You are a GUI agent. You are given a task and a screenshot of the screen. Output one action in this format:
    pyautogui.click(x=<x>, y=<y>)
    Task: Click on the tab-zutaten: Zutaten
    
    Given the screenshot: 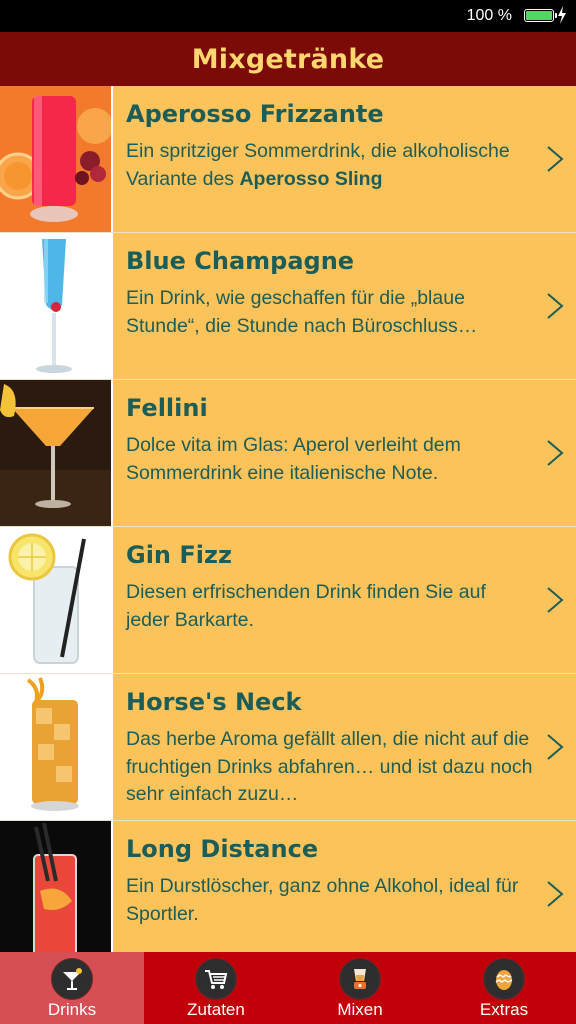 What is the action you would take?
    pyautogui.click(x=216, y=988)
    